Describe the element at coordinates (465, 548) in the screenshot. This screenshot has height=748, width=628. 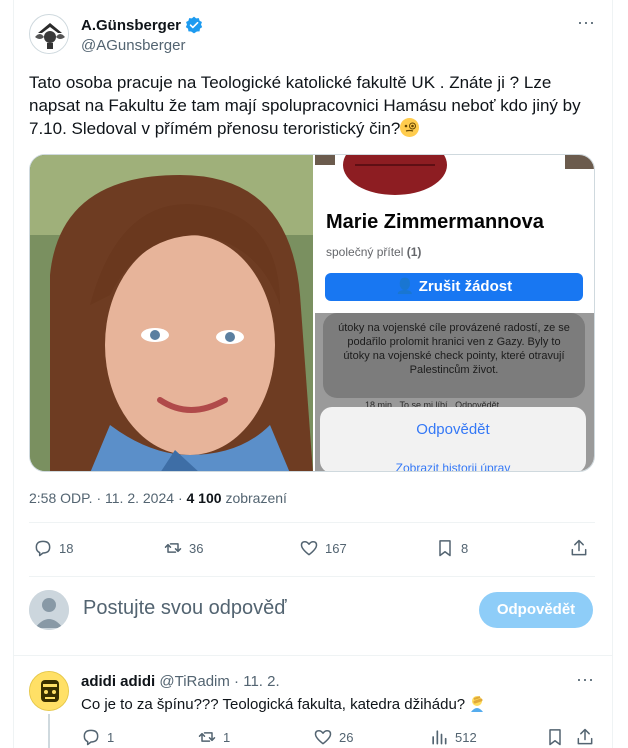
I see `bookmark-count: 8` at that location.